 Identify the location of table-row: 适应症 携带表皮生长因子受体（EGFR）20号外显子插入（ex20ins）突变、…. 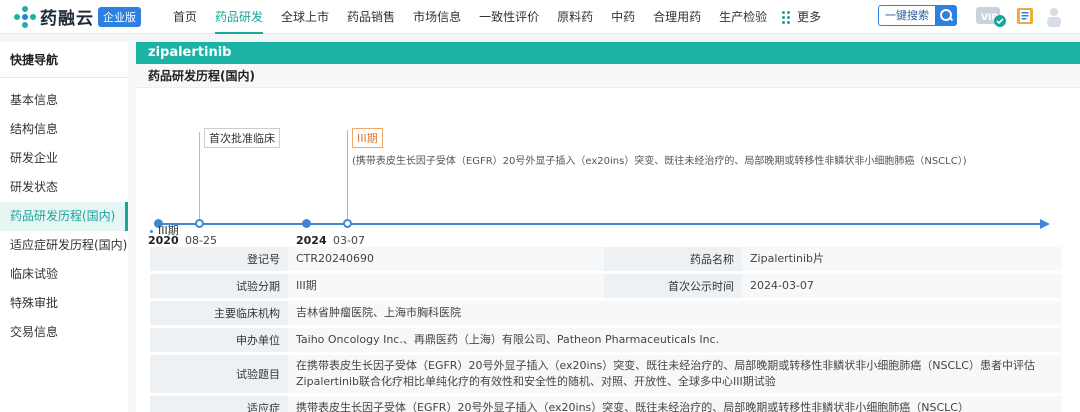
(606, 404).